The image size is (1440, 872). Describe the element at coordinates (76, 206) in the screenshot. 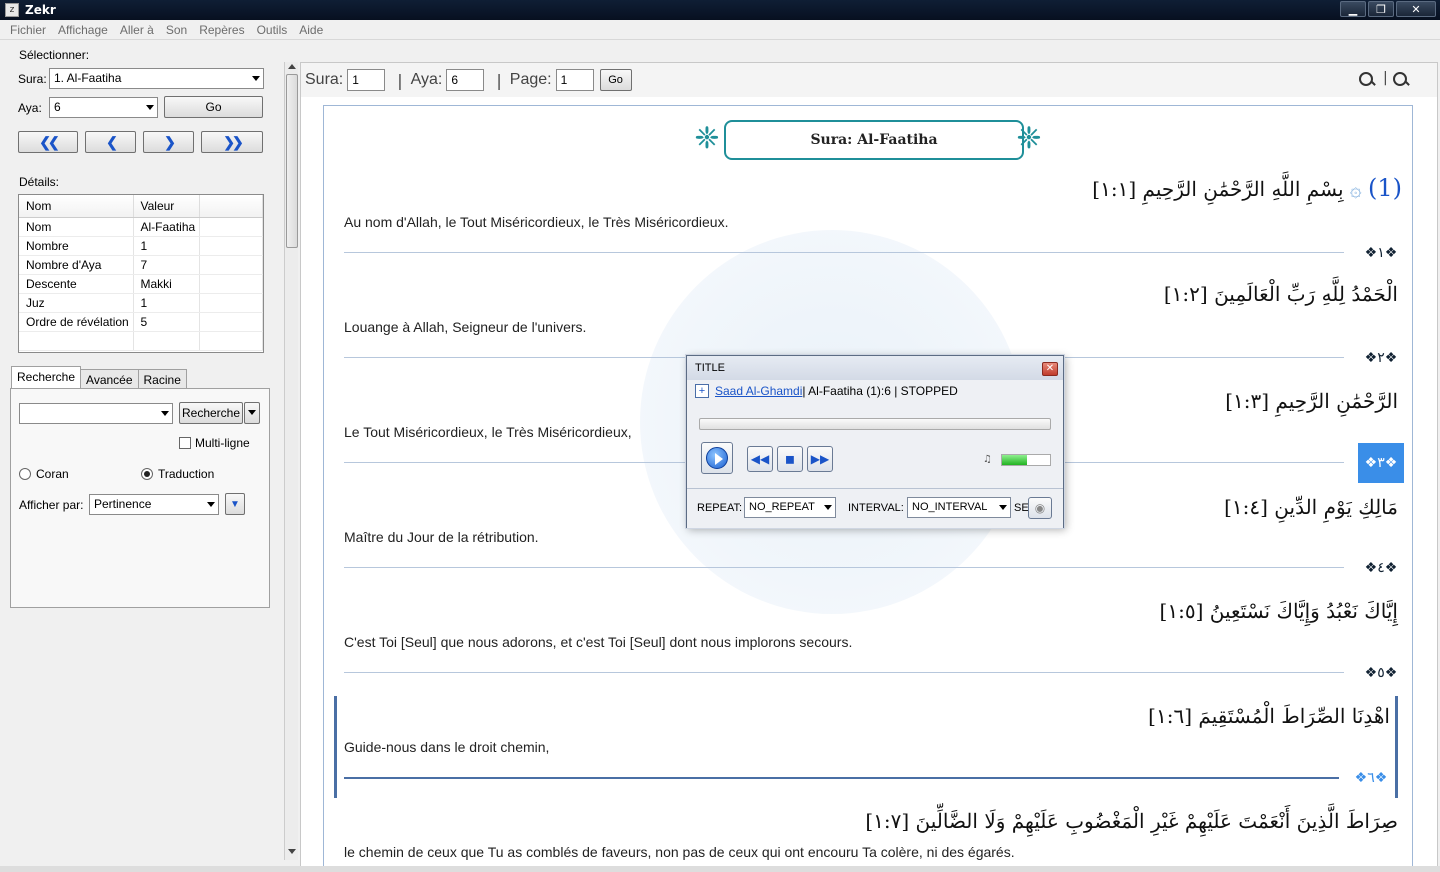

I see `col-nom: Nom` at that location.